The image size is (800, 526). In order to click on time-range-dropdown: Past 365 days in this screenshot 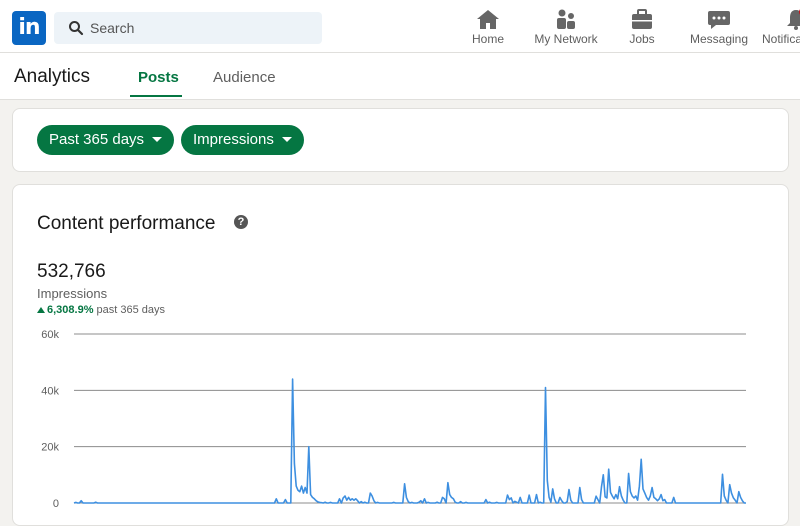, I will do `click(106, 140)`.